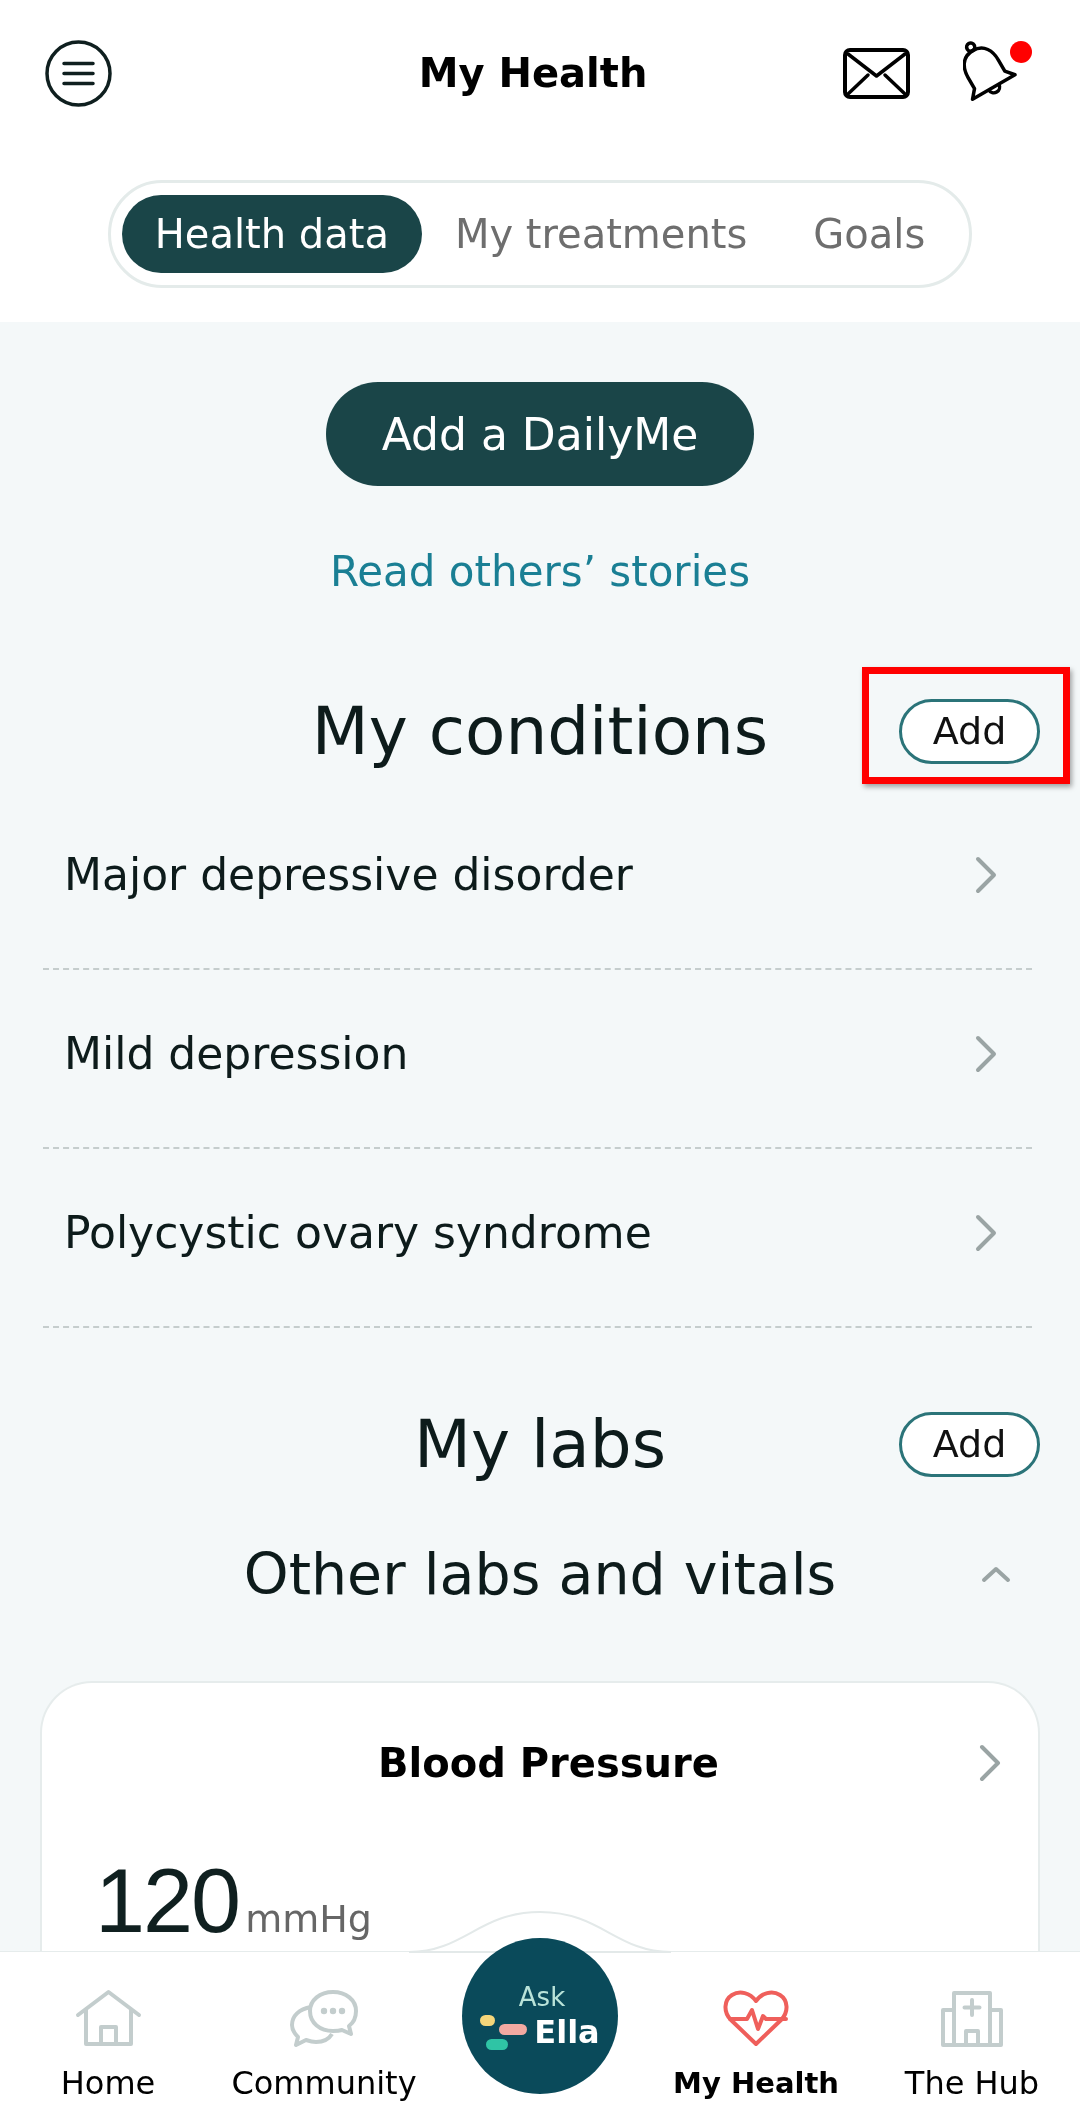 This screenshot has width=1080, height=2123. I want to click on mail-icon, so click(876, 73).